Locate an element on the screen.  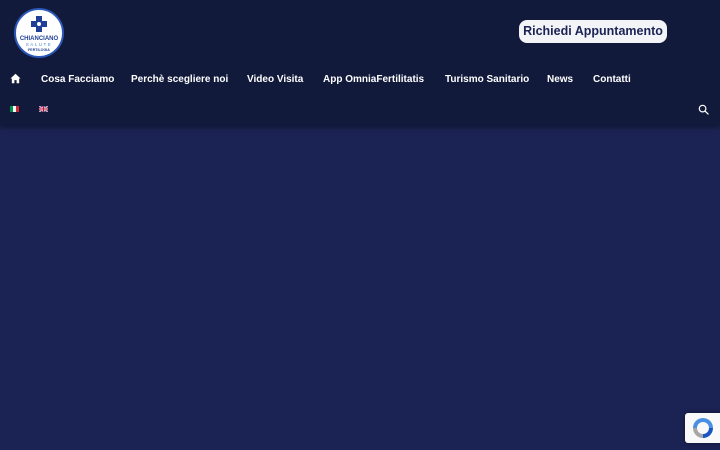
language-switcher is located at coordinates (360, 110).